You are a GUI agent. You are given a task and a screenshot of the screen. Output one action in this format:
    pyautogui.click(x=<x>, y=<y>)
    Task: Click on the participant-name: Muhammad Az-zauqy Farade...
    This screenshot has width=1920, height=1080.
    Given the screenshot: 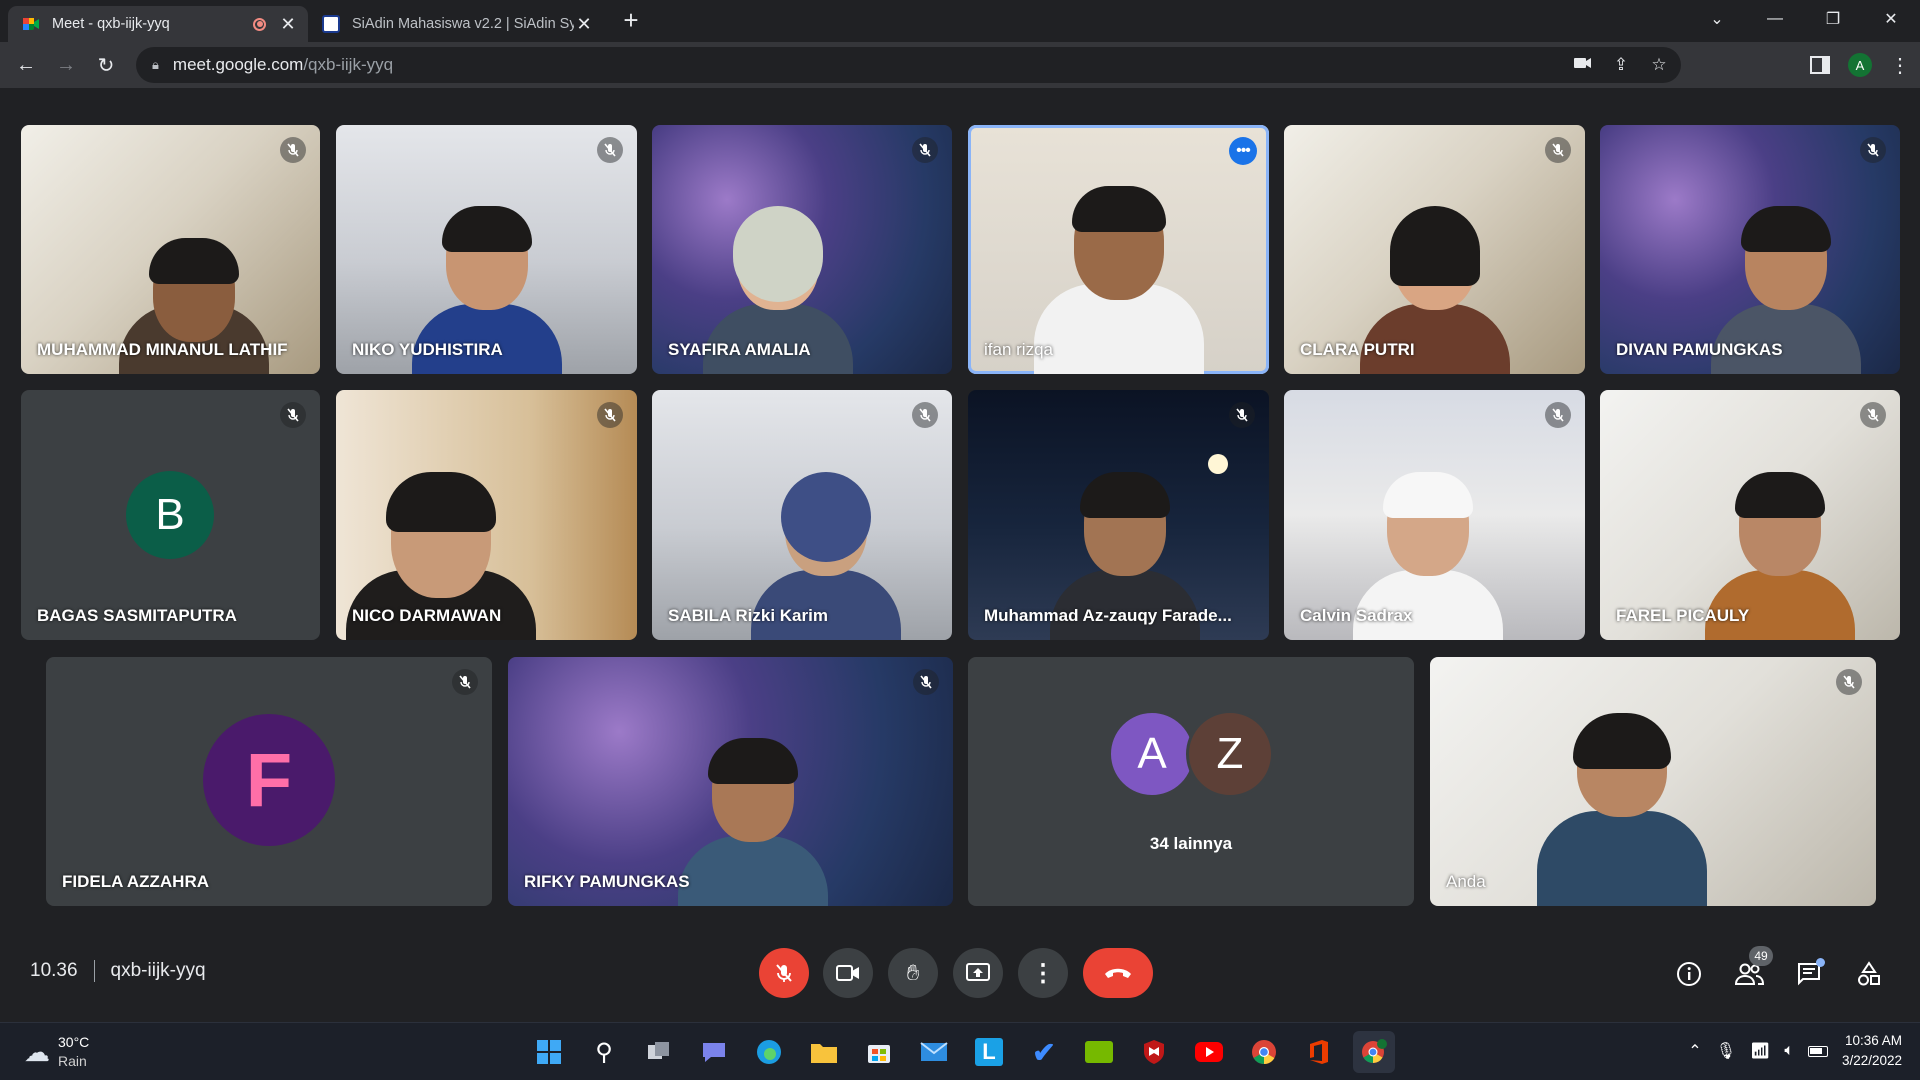 What is the action you would take?
    pyautogui.click(x=1108, y=615)
    